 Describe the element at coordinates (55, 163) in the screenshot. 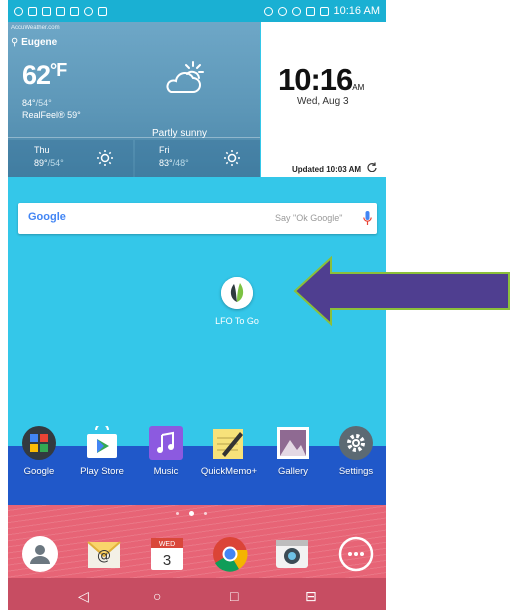

I see `forecast-lo: /54°` at that location.